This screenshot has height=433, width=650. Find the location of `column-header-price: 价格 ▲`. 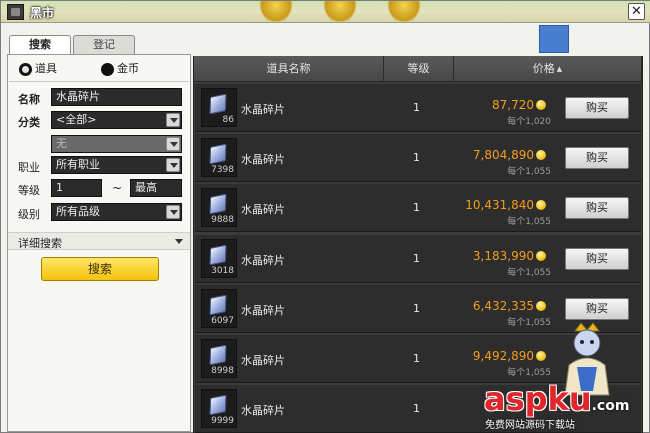

column-header-price: 价格 ▲ is located at coordinates (548, 69).